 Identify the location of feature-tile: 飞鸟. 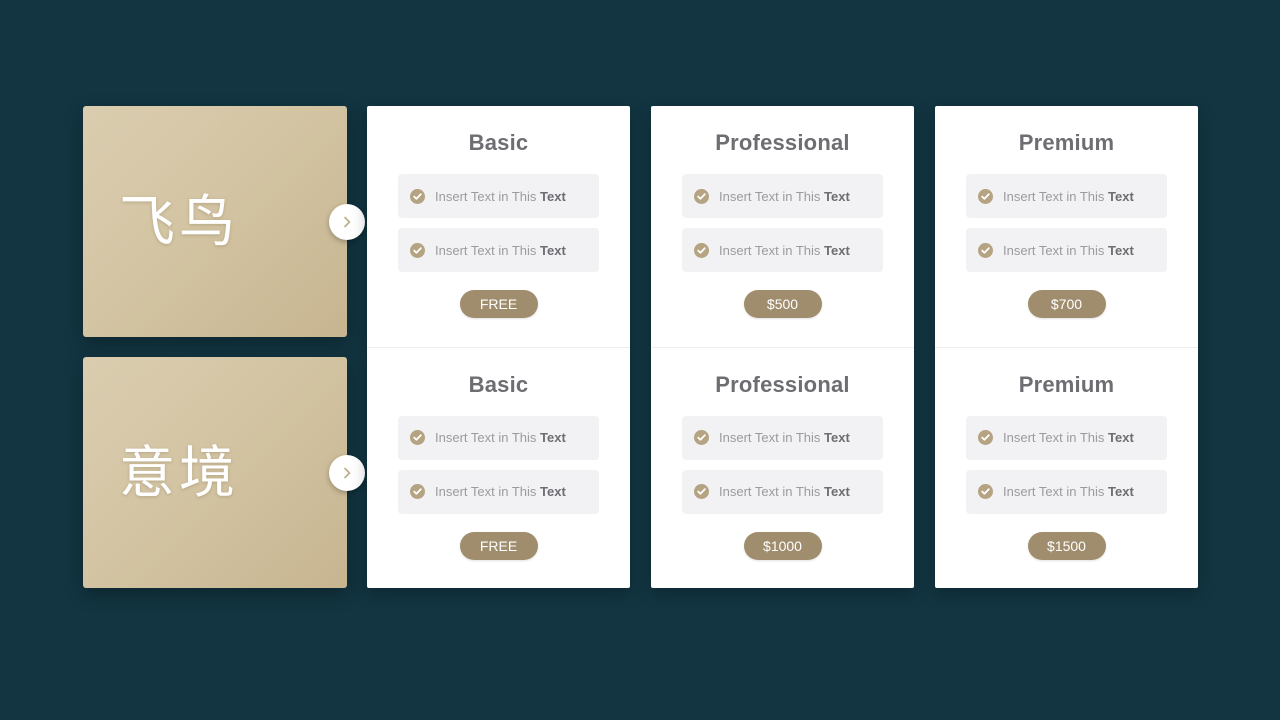
(224, 221).